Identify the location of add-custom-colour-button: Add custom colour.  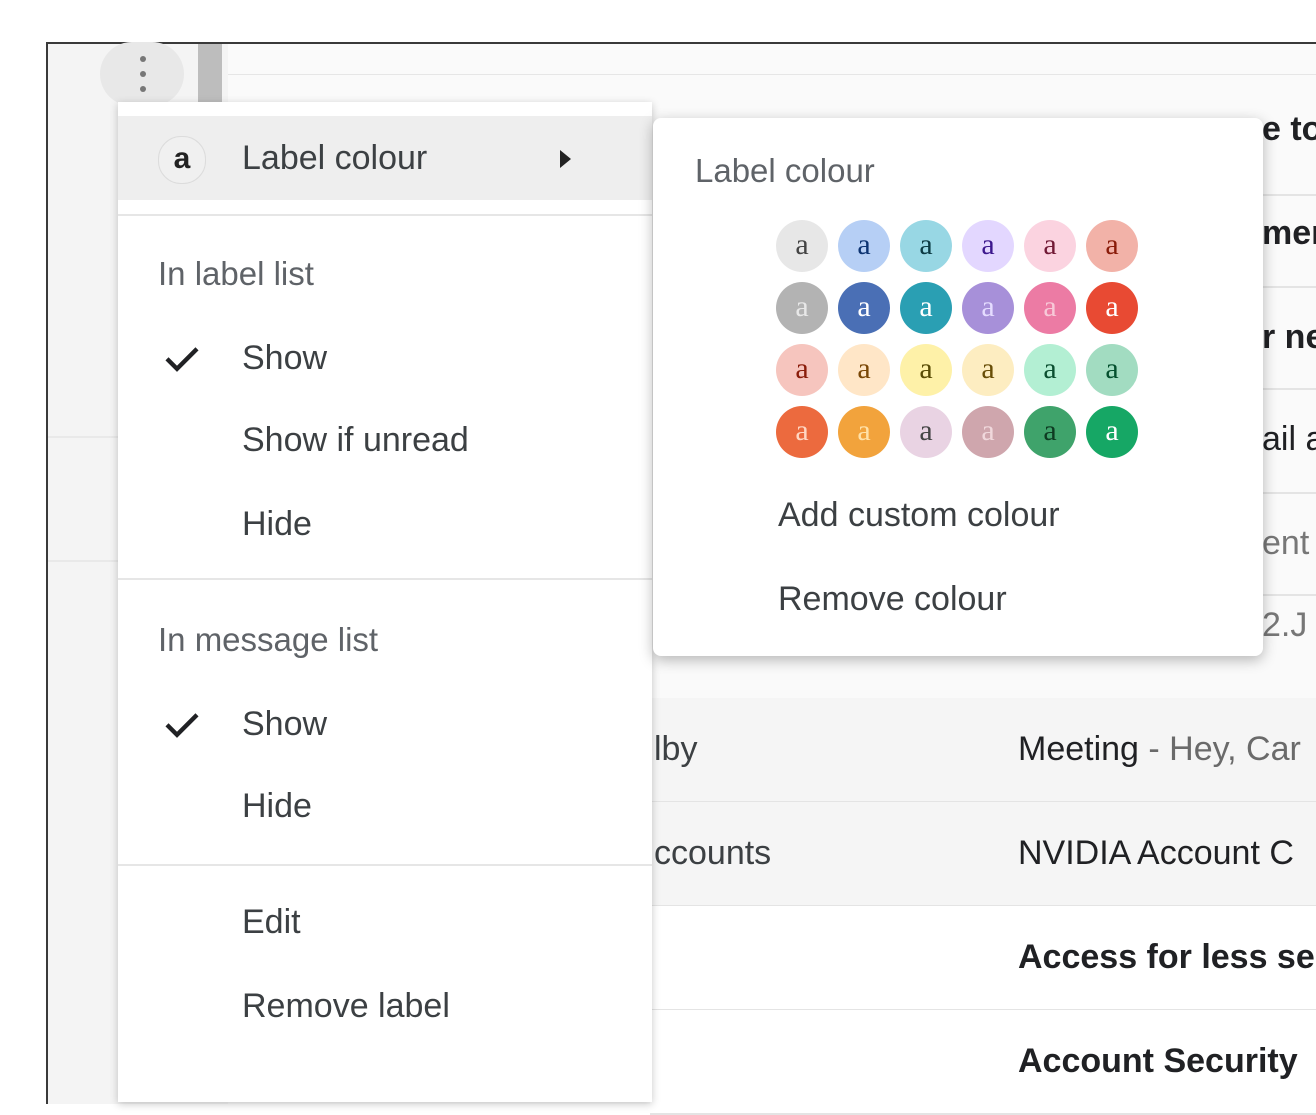
(919, 515).